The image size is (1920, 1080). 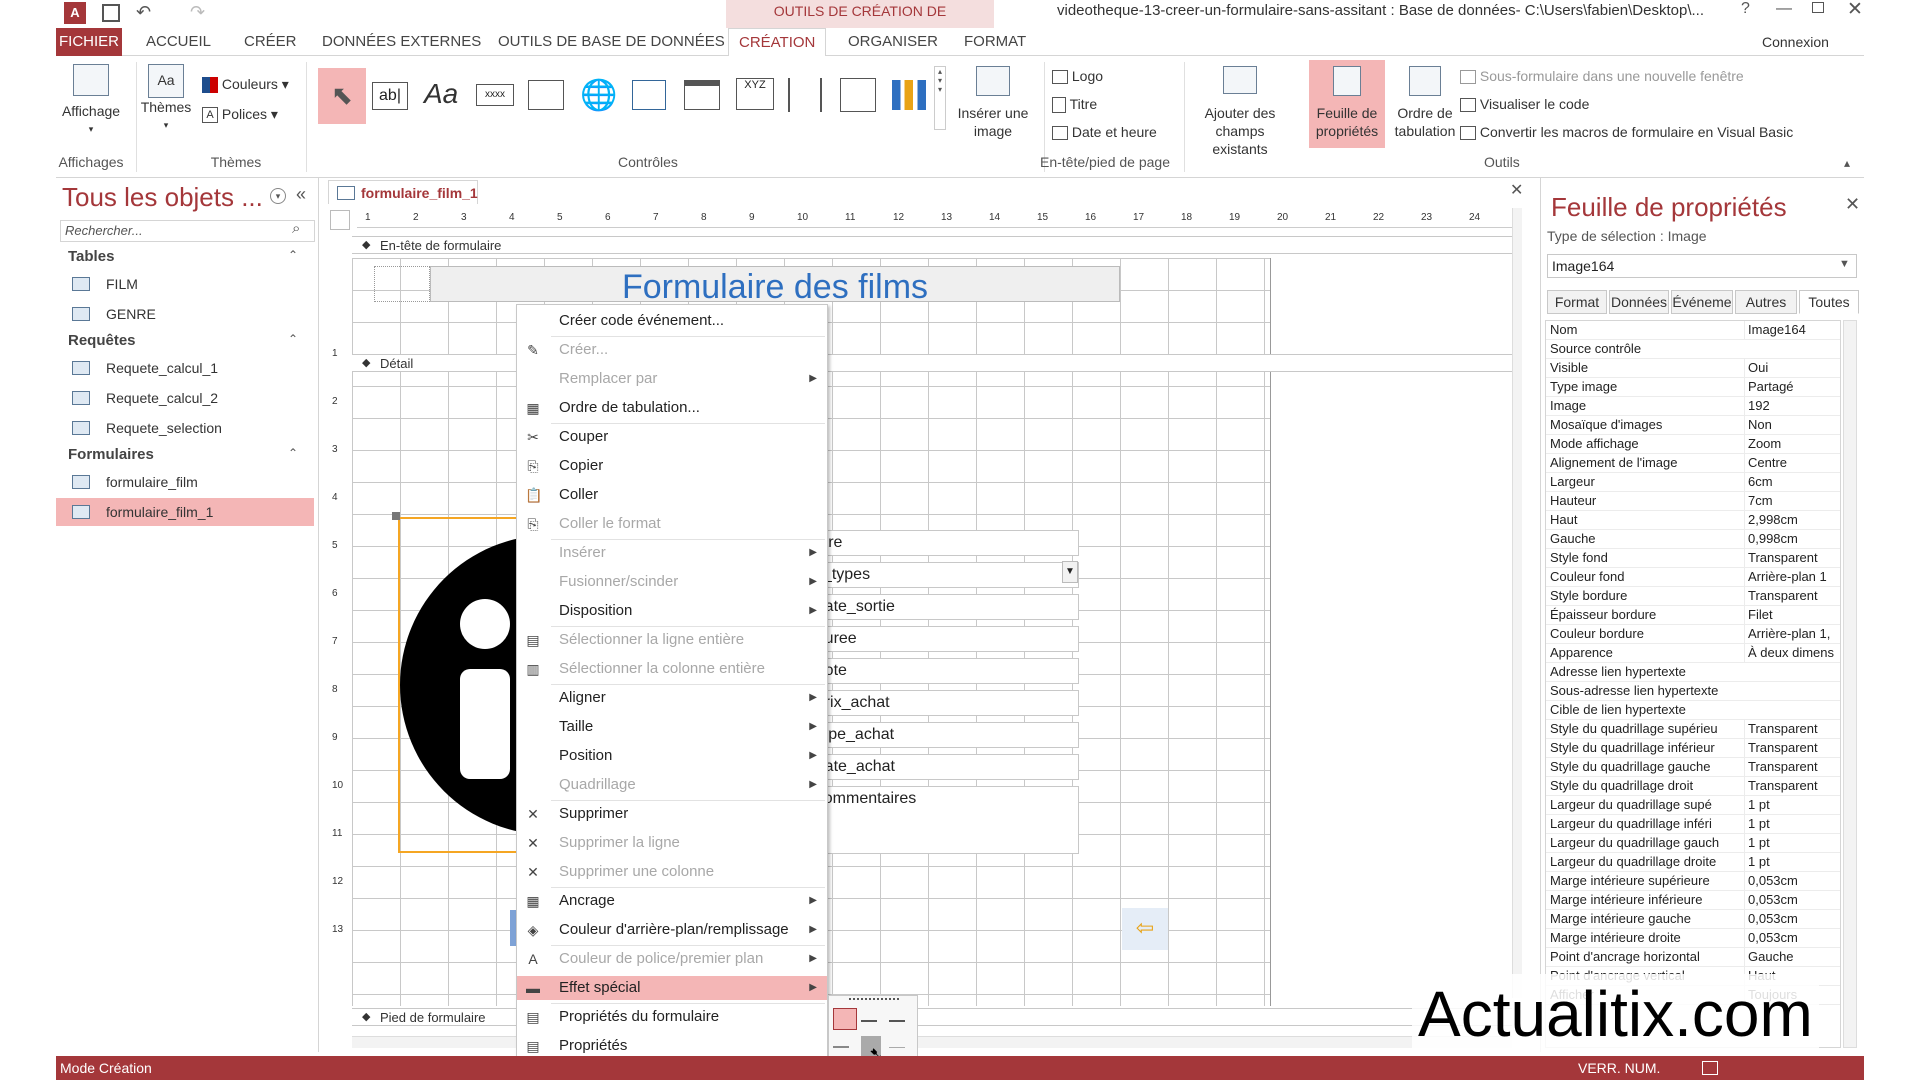 I want to click on property-value: Zoom, so click(x=1791, y=444).